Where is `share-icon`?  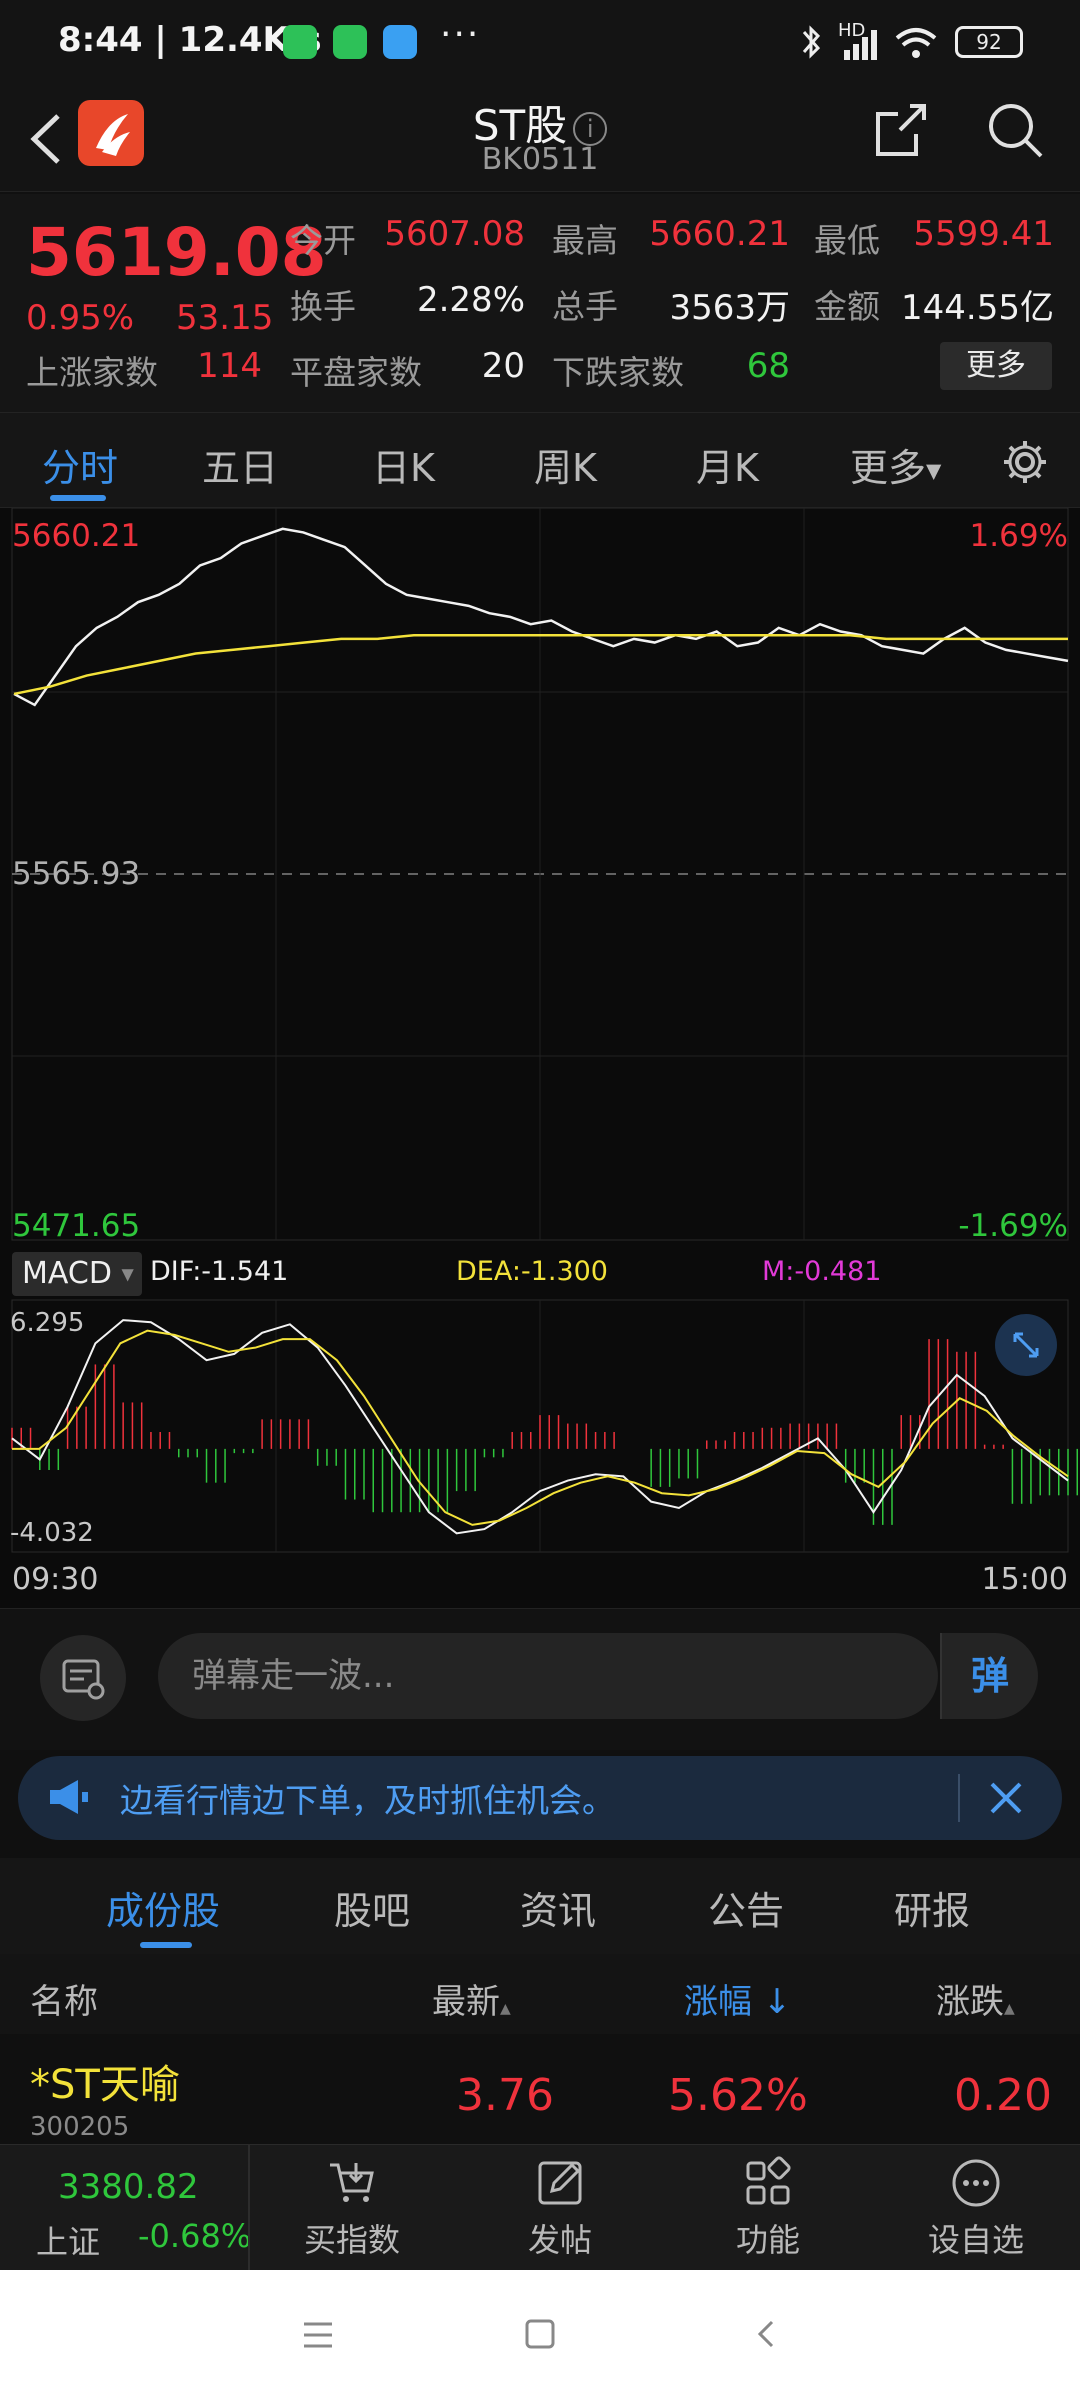 share-icon is located at coordinates (900, 130).